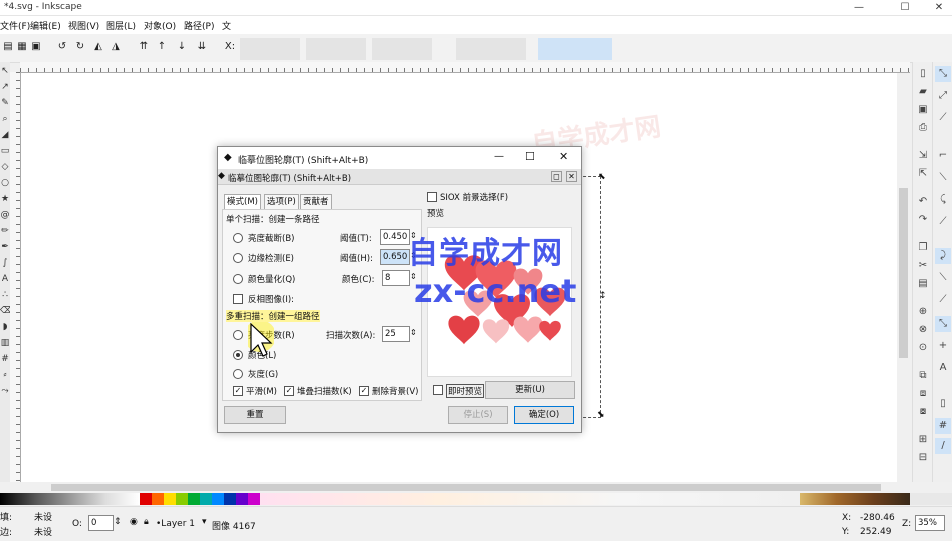 This screenshot has width=952, height=541. Describe the element at coordinates (571, 176) in the screenshot. I see `dock-close-icon: ✕` at that location.